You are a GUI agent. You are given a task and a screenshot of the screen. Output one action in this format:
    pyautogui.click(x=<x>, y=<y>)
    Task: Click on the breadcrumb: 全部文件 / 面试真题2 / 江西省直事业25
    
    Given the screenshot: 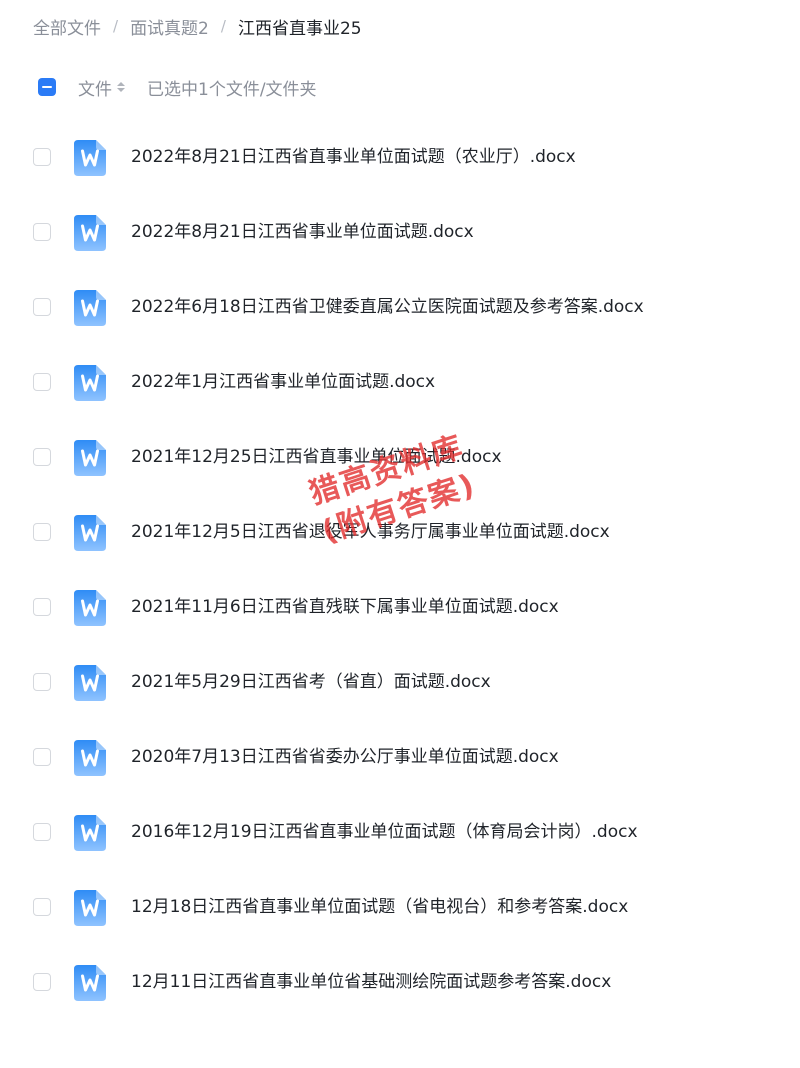 What is the action you would take?
    pyautogui.click(x=197, y=26)
    